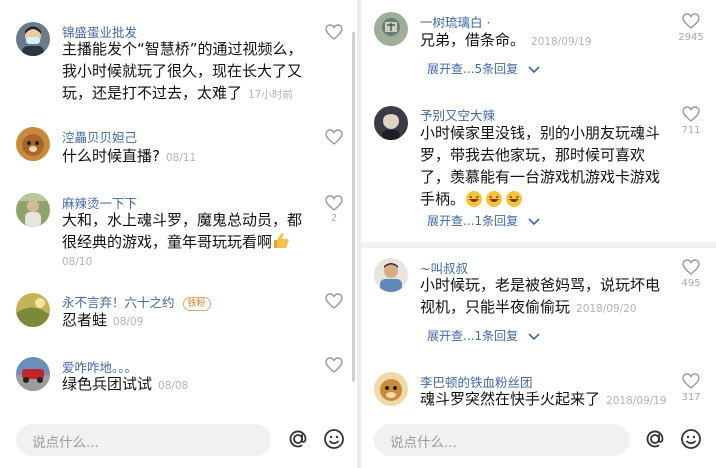 This screenshot has height=468, width=716. I want to click on like-count: 2945, so click(691, 37).